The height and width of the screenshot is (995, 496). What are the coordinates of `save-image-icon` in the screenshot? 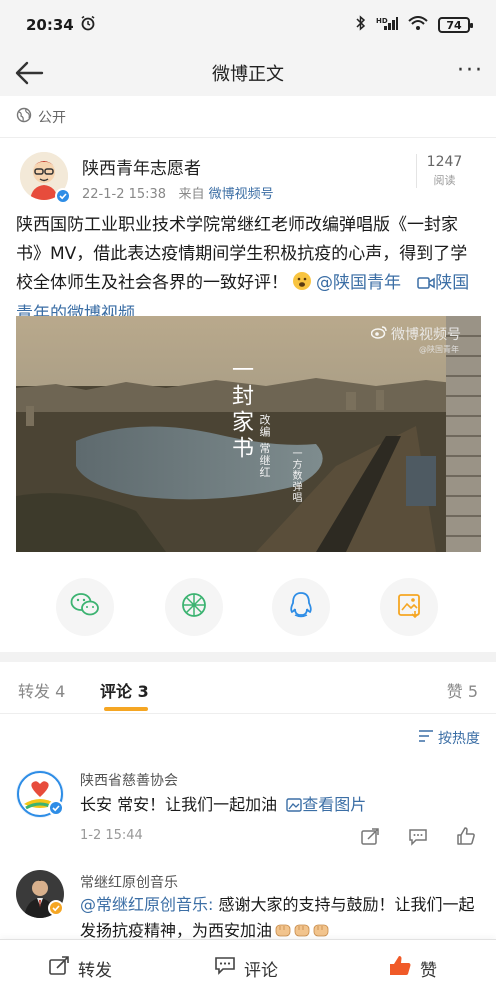 It's located at (409, 607).